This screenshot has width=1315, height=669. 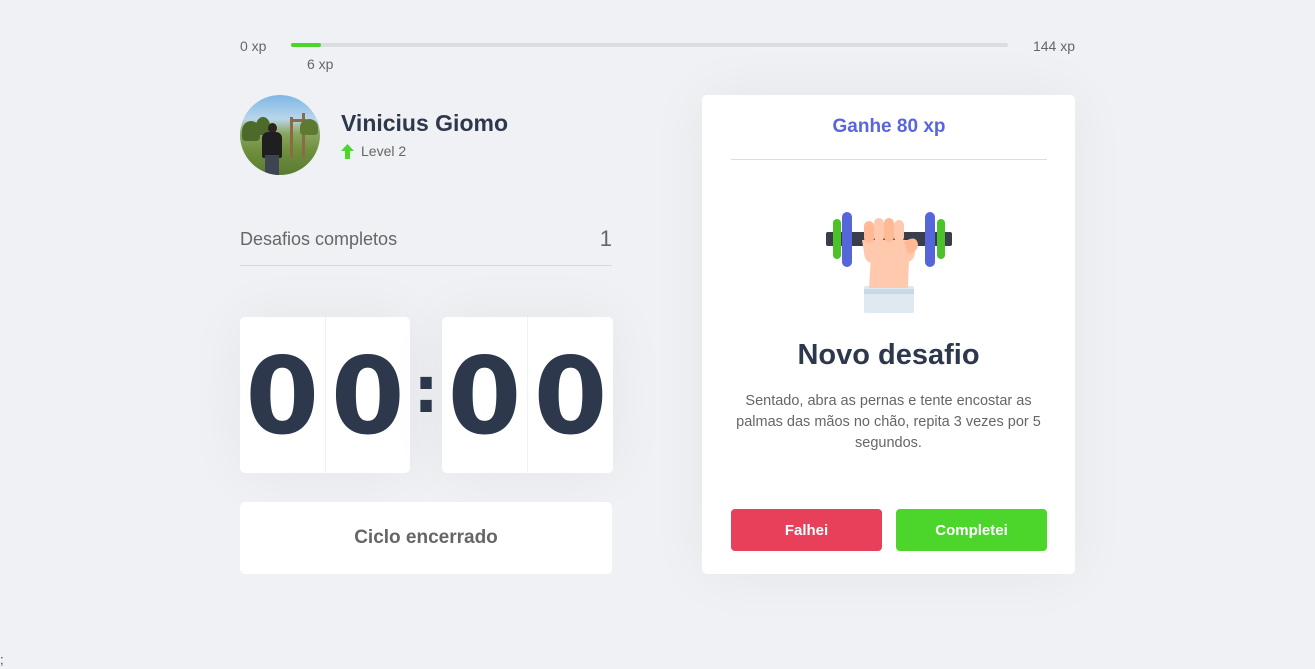 What do you see at coordinates (485, 395) in the screenshot?
I see `second-tens-digit: 0` at bounding box center [485, 395].